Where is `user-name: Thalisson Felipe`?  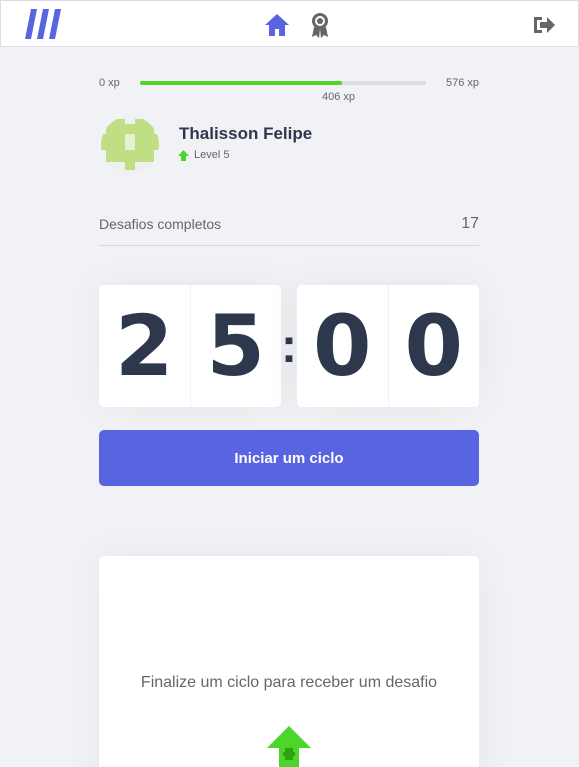 user-name: Thalisson Felipe is located at coordinates (246, 133).